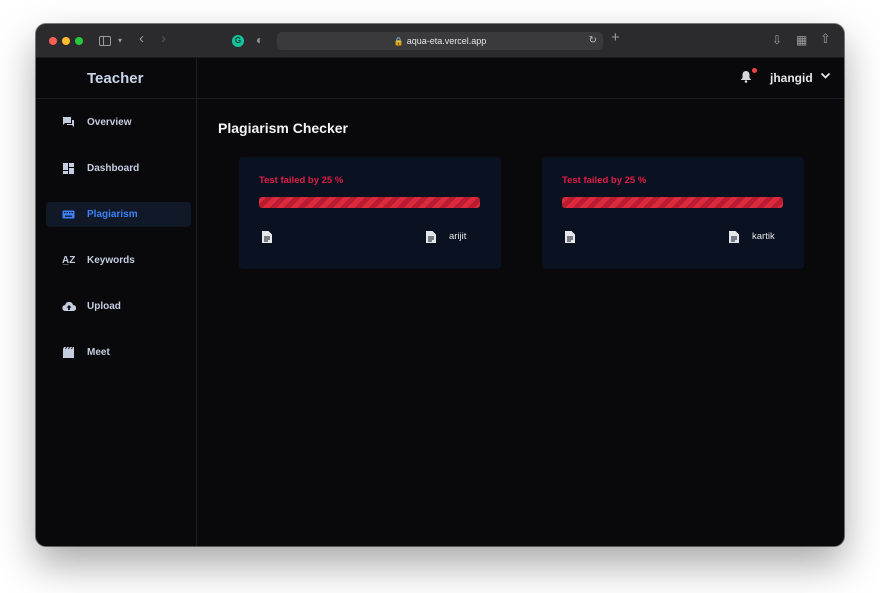 This screenshot has height=593, width=880. What do you see at coordinates (825, 77) in the screenshot?
I see `chevron-down-icon` at bounding box center [825, 77].